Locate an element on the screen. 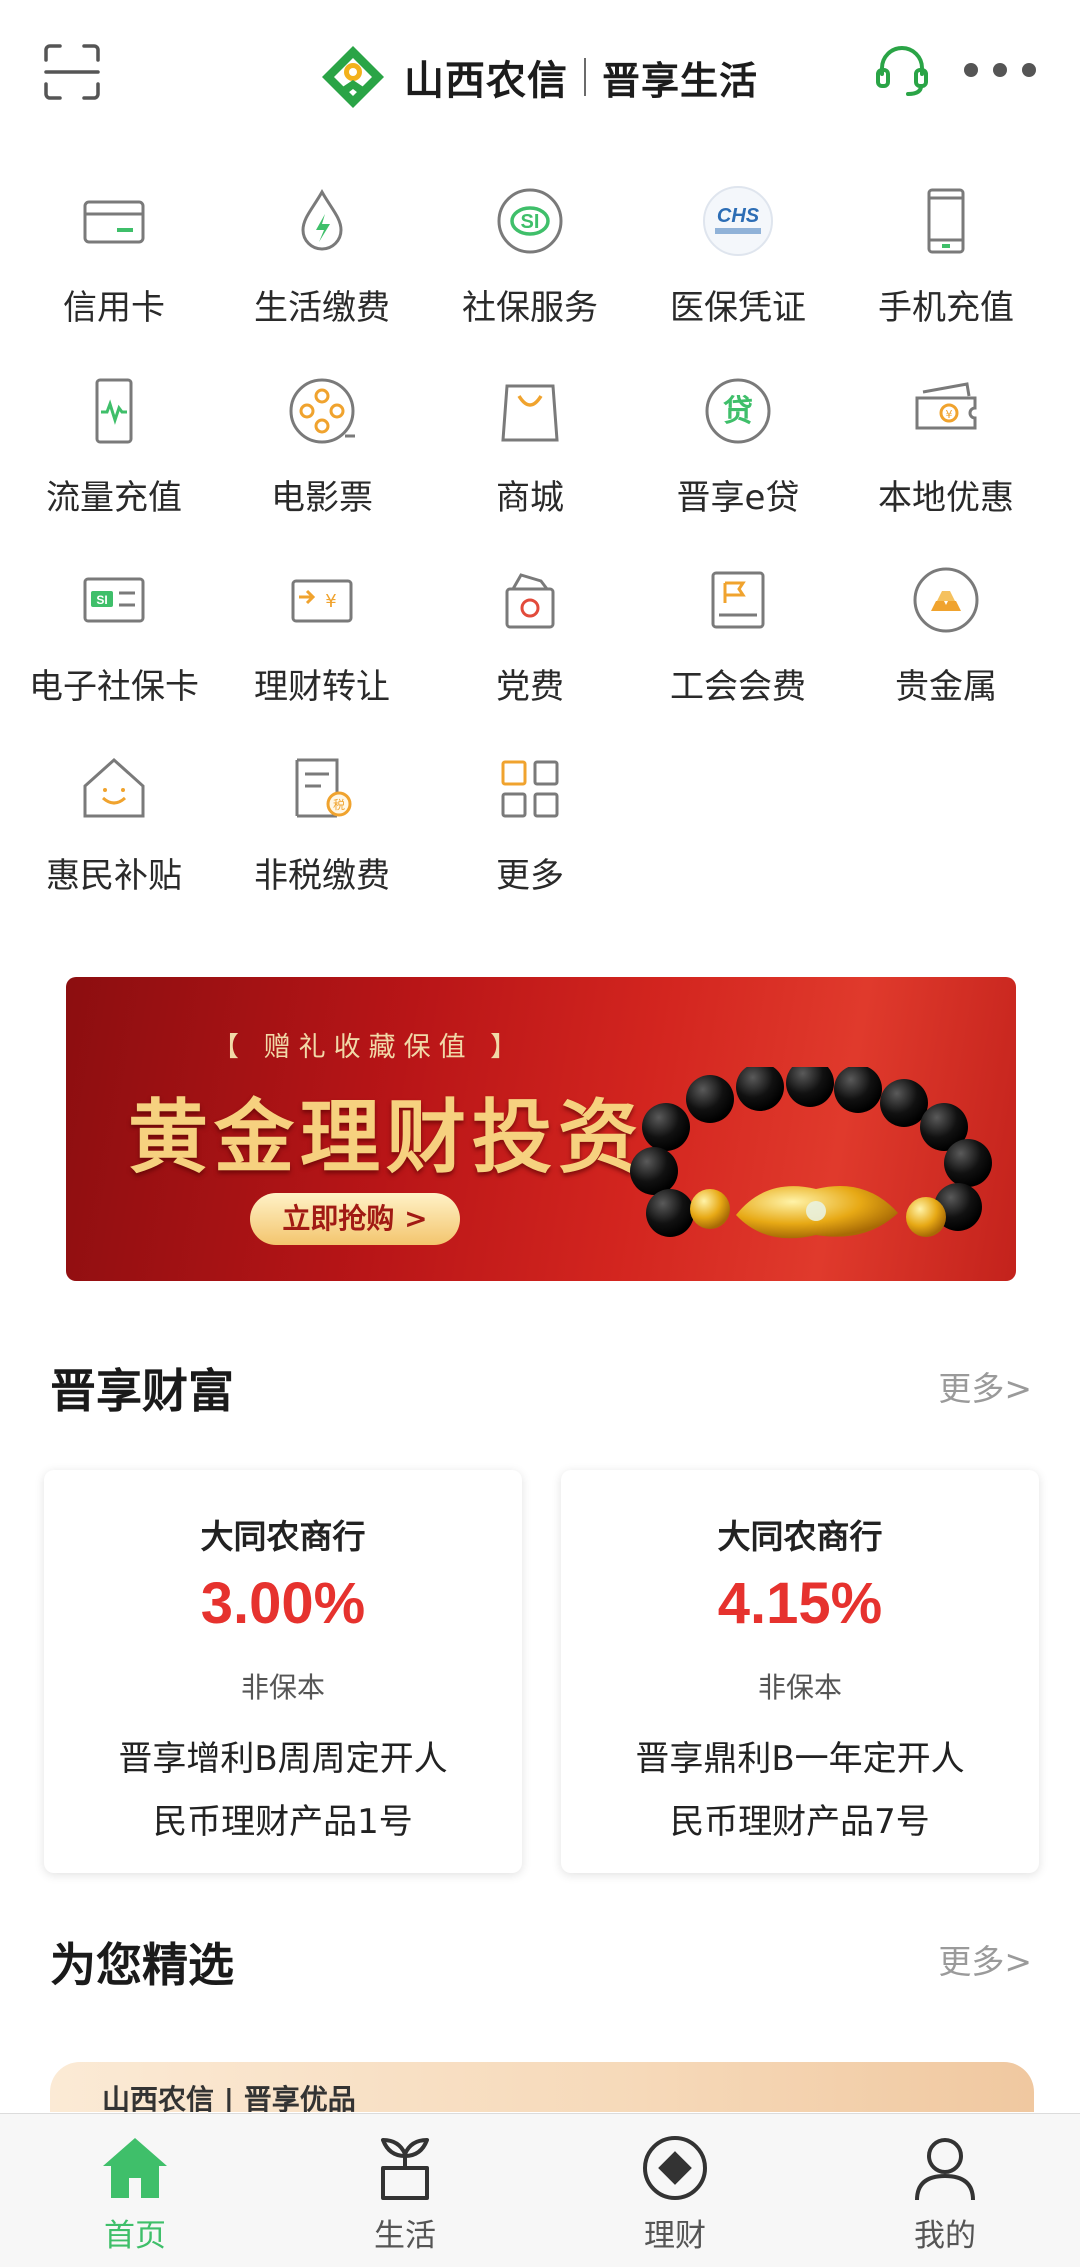 Image resolution: width=1080 pixels, height=2267 pixels. nav-mine: 我的 is located at coordinates (945, 2190).